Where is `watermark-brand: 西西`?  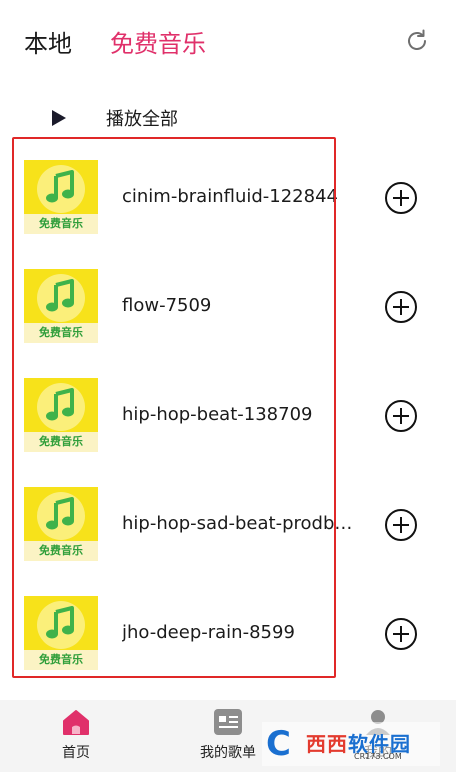 watermark-brand: 西西 is located at coordinates (327, 744).